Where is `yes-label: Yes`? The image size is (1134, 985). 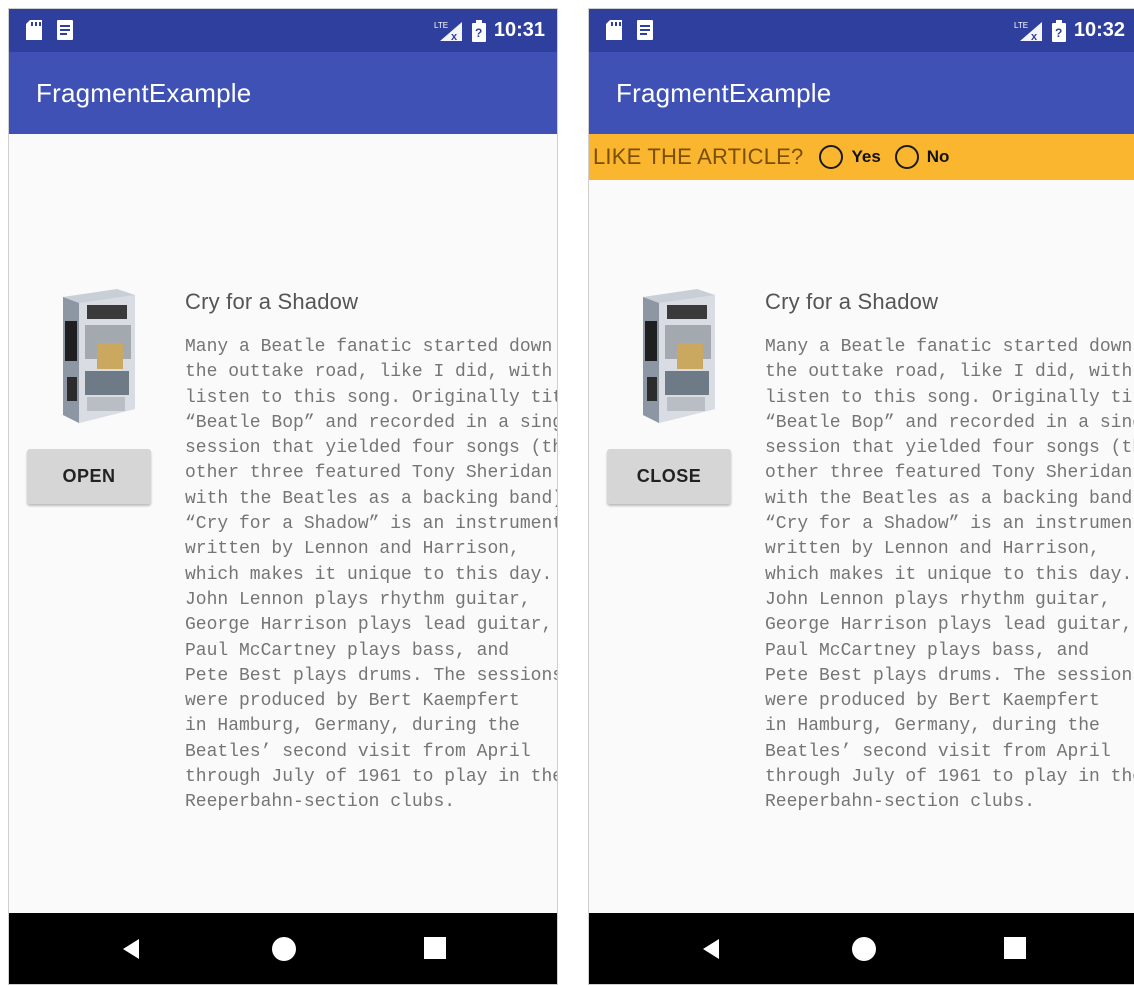
yes-label: Yes is located at coordinates (865, 157).